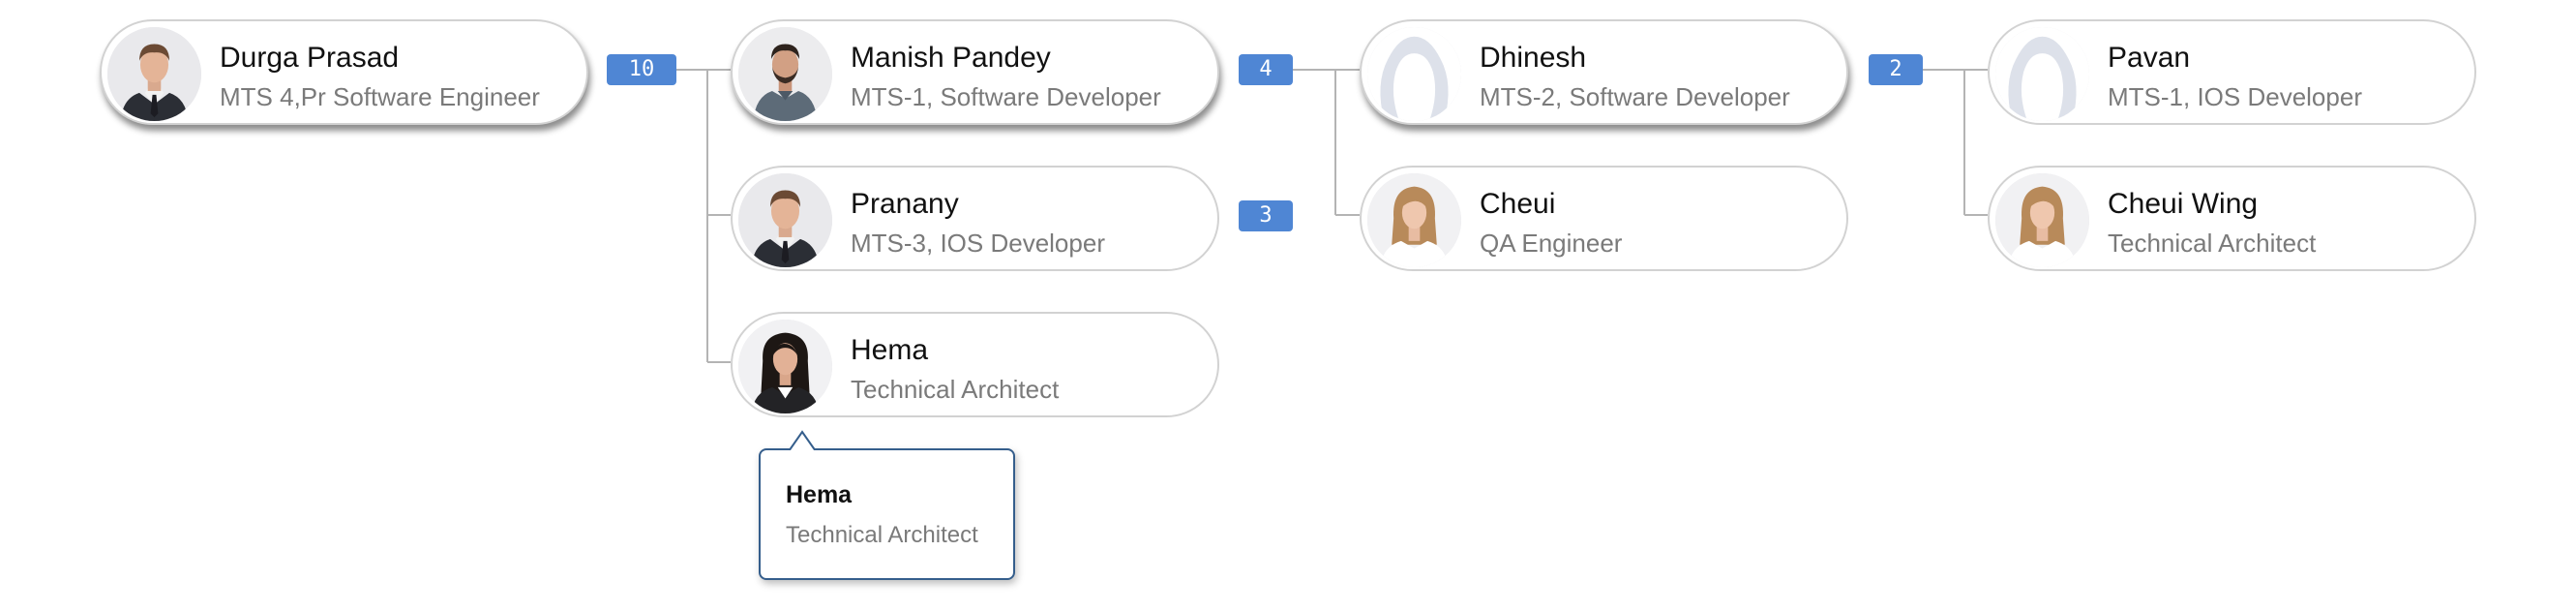  Describe the element at coordinates (978, 244) in the screenshot. I see `node-title: MTS-3, IOS Developer` at that location.